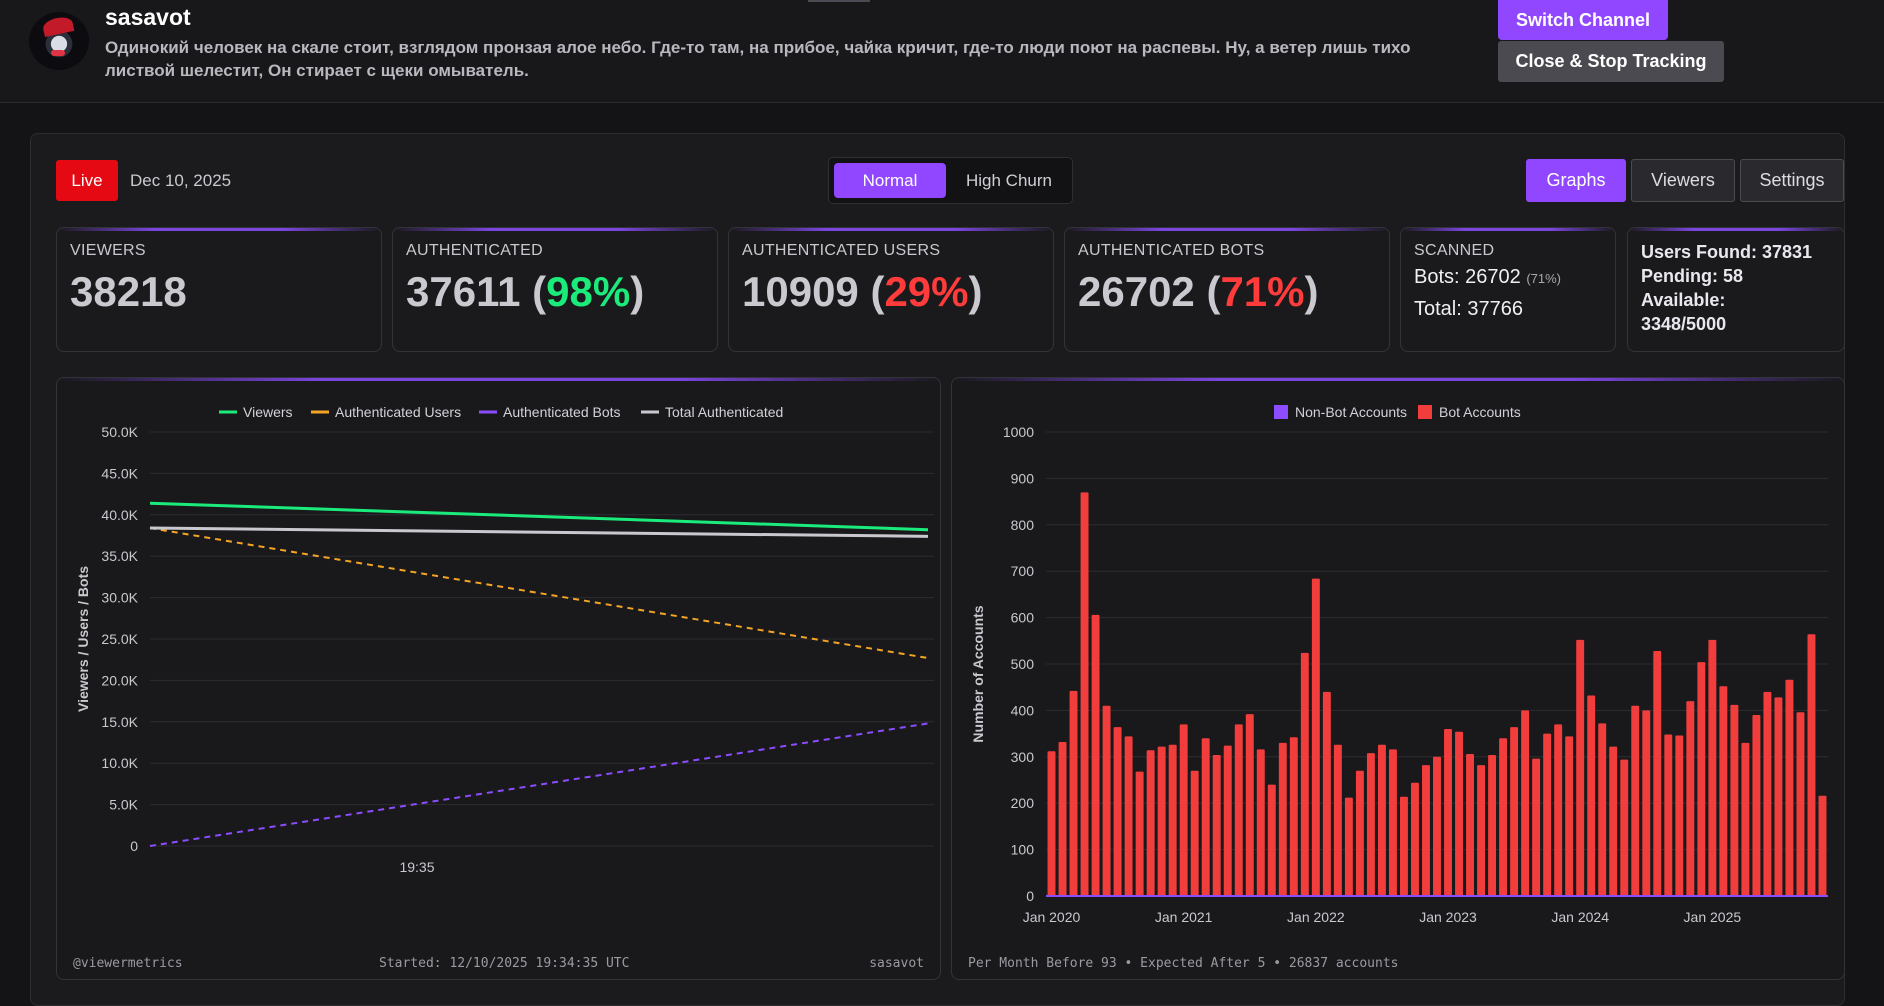 This screenshot has height=1006, width=1884. I want to click on x-tick-label: Jan 2025, so click(1713, 917).